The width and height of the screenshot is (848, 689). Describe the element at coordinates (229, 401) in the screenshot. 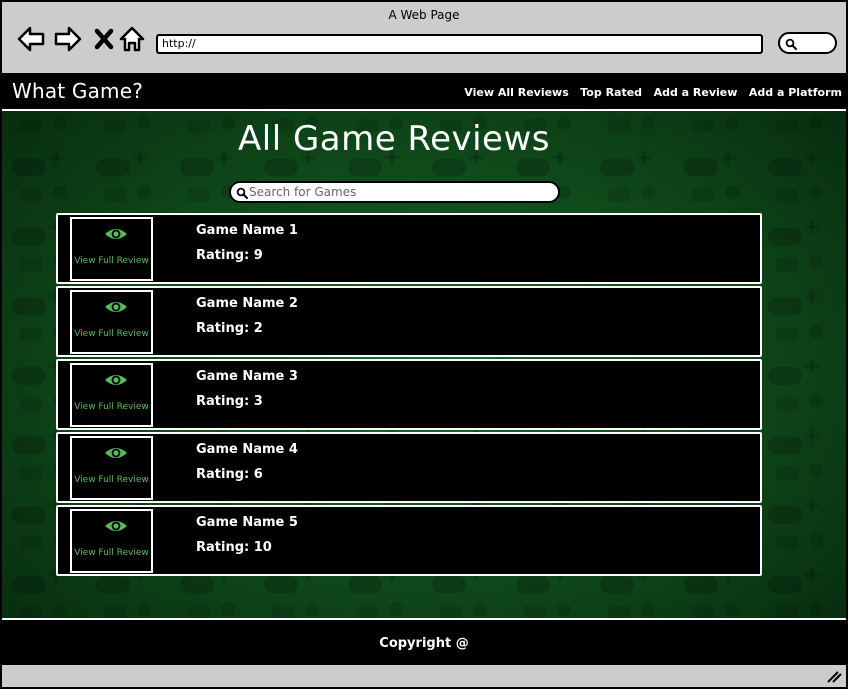

I see `game-rating: Rating: 3` at that location.